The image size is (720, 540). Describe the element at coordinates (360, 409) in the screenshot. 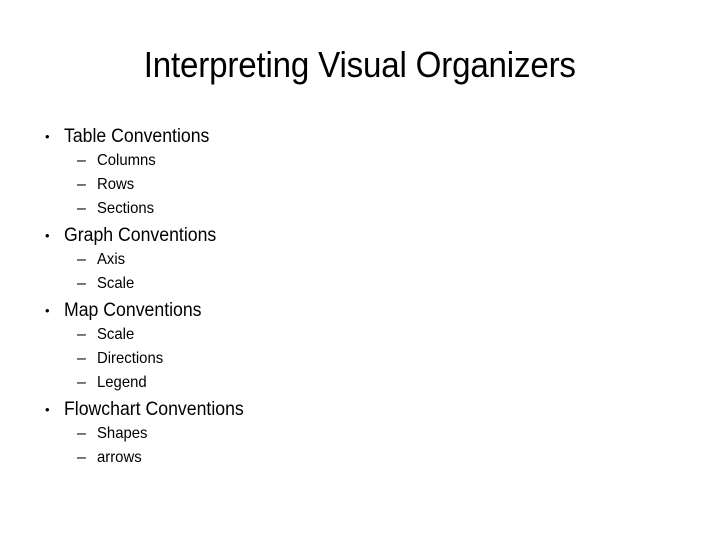

I see `bullet-item-level1: • Flowchart Conventions` at that location.